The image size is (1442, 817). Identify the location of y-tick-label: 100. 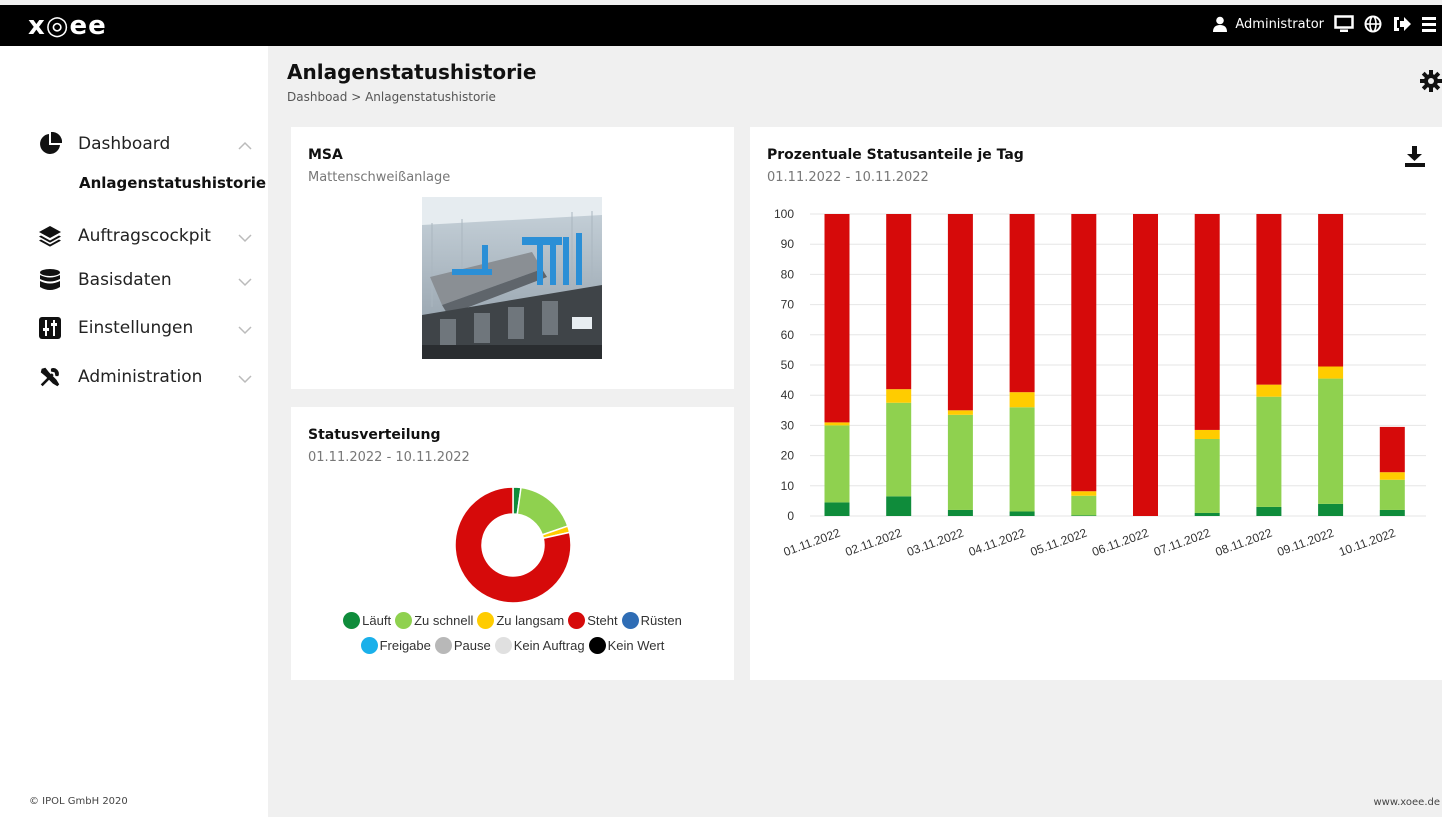
(784, 214).